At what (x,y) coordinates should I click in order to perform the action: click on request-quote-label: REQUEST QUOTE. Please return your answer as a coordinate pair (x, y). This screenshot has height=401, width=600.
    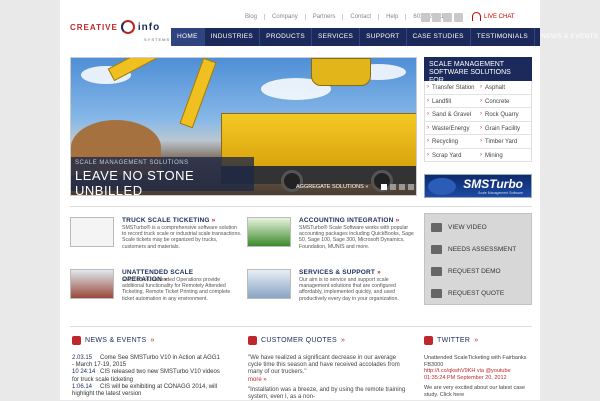
    Looking at the image, I should click on (476, 293).